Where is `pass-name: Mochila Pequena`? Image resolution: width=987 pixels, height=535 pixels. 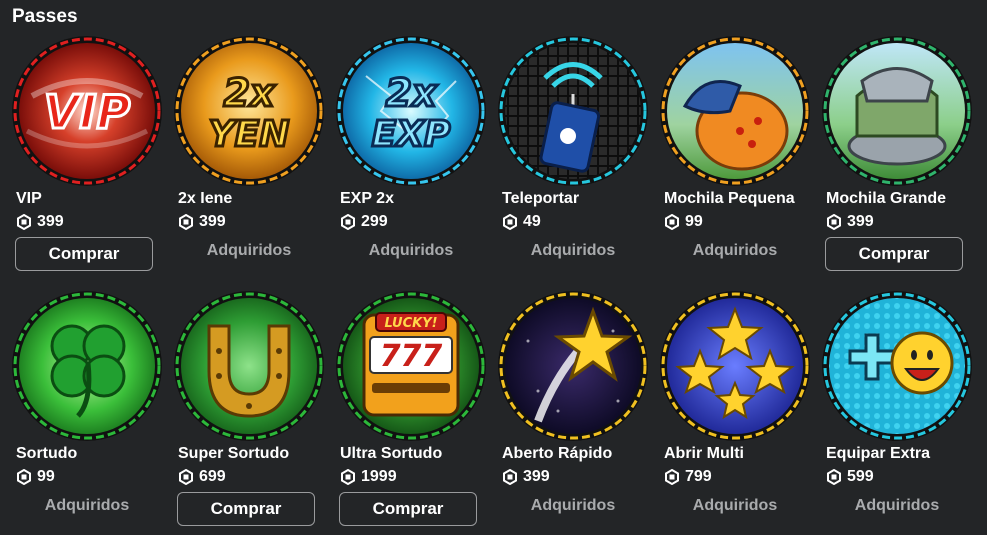
pass-name: Mochila Pequena is located at coordinates (729, 198).